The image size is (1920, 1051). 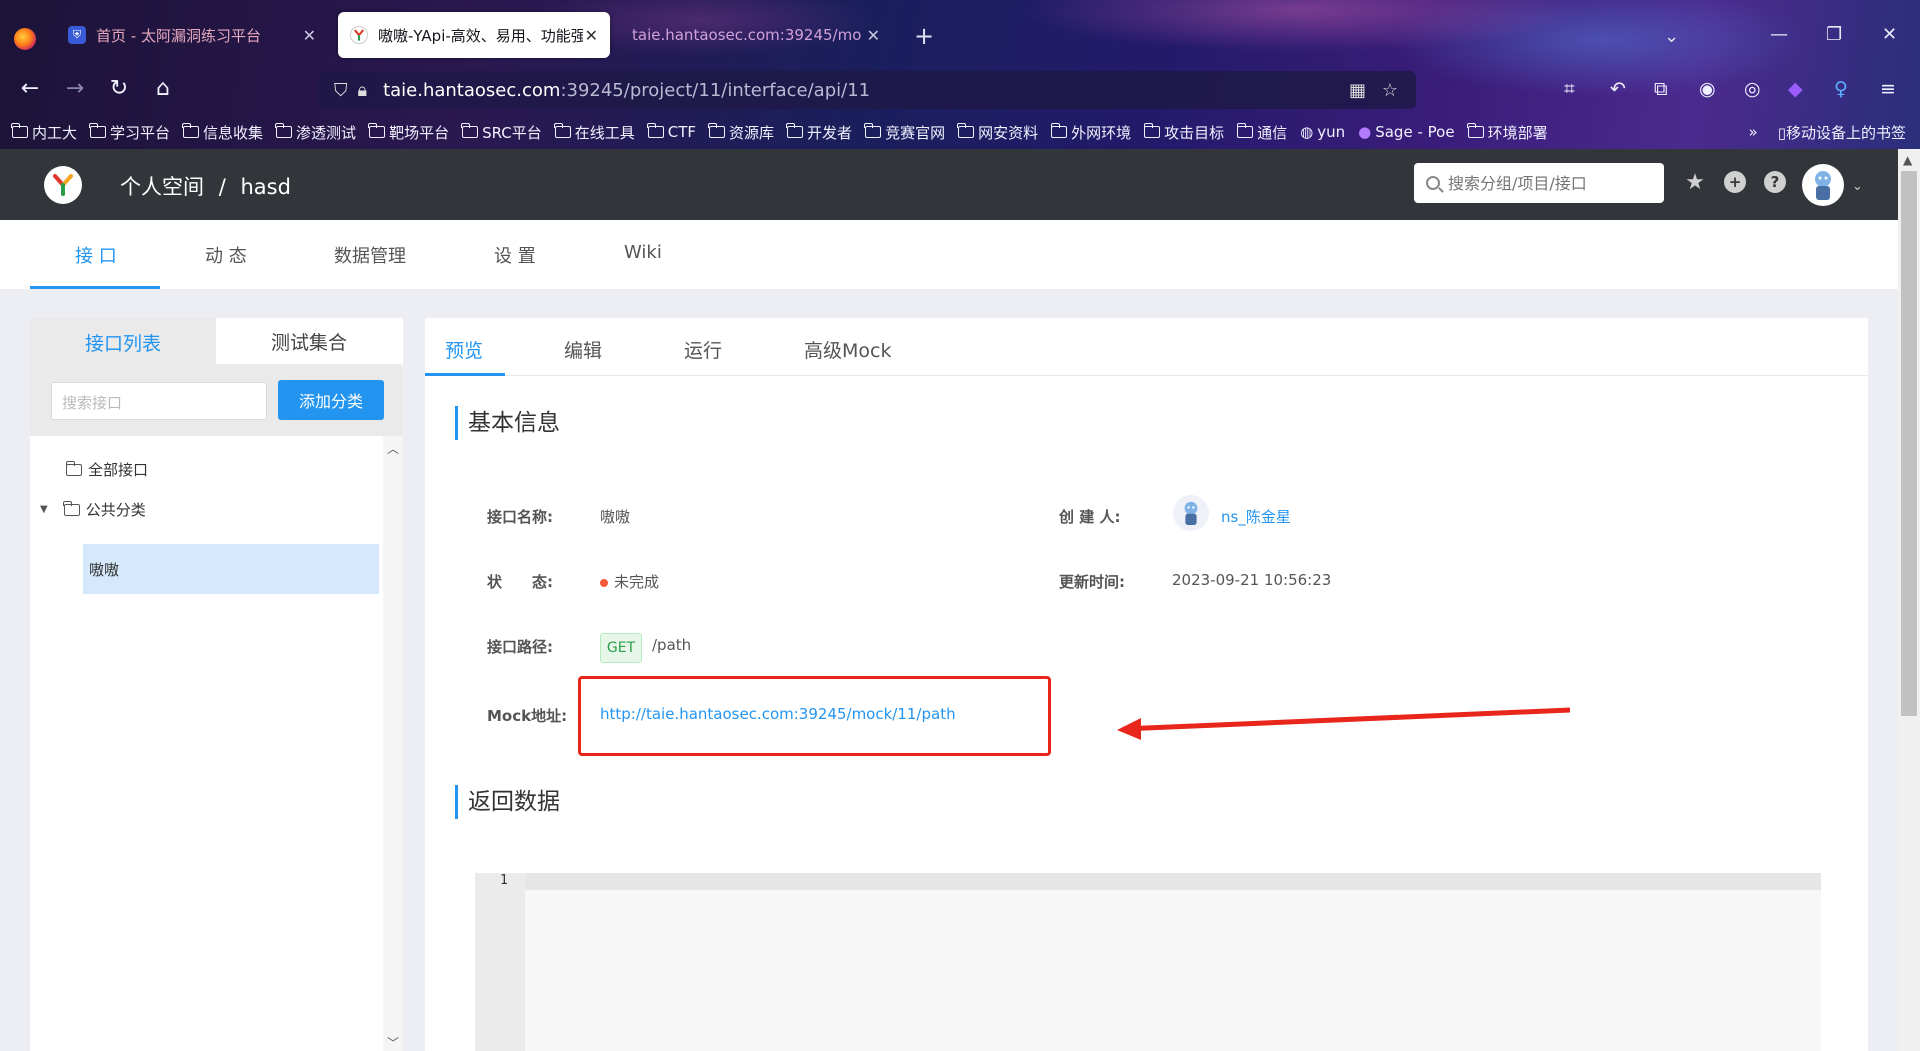 I want to click on search-icon, so click(x=1433, y=183).